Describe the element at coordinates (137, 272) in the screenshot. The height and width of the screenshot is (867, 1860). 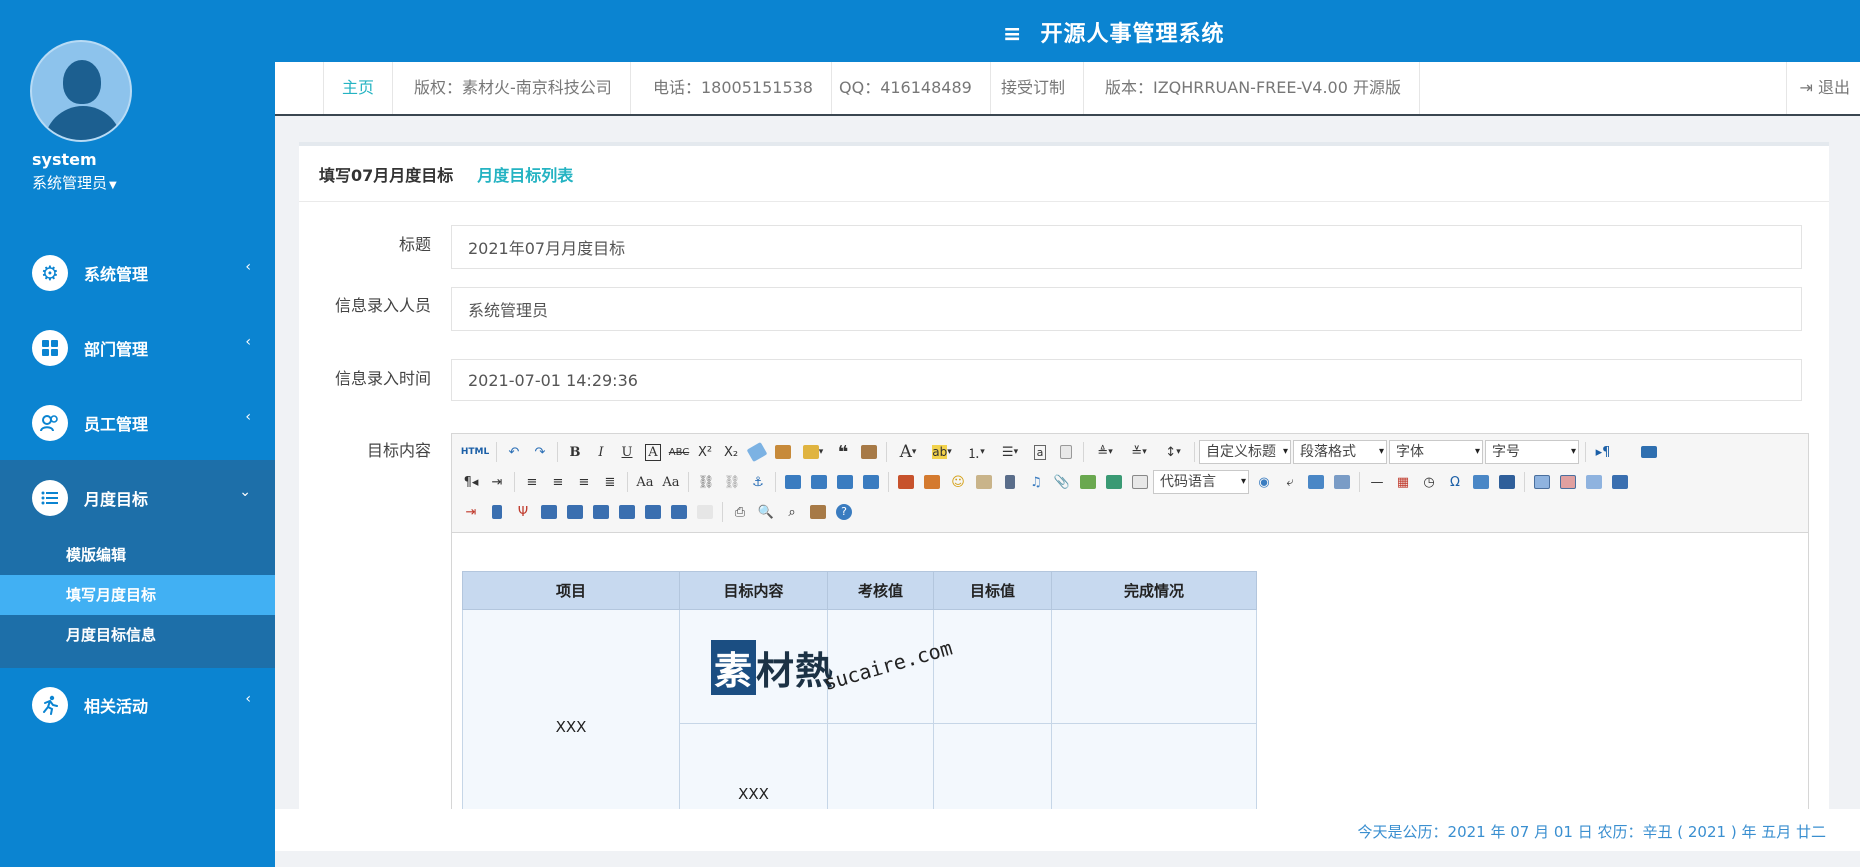
I see `sidebar-item-system: ⚙ 系统管理 ‹` at that location.